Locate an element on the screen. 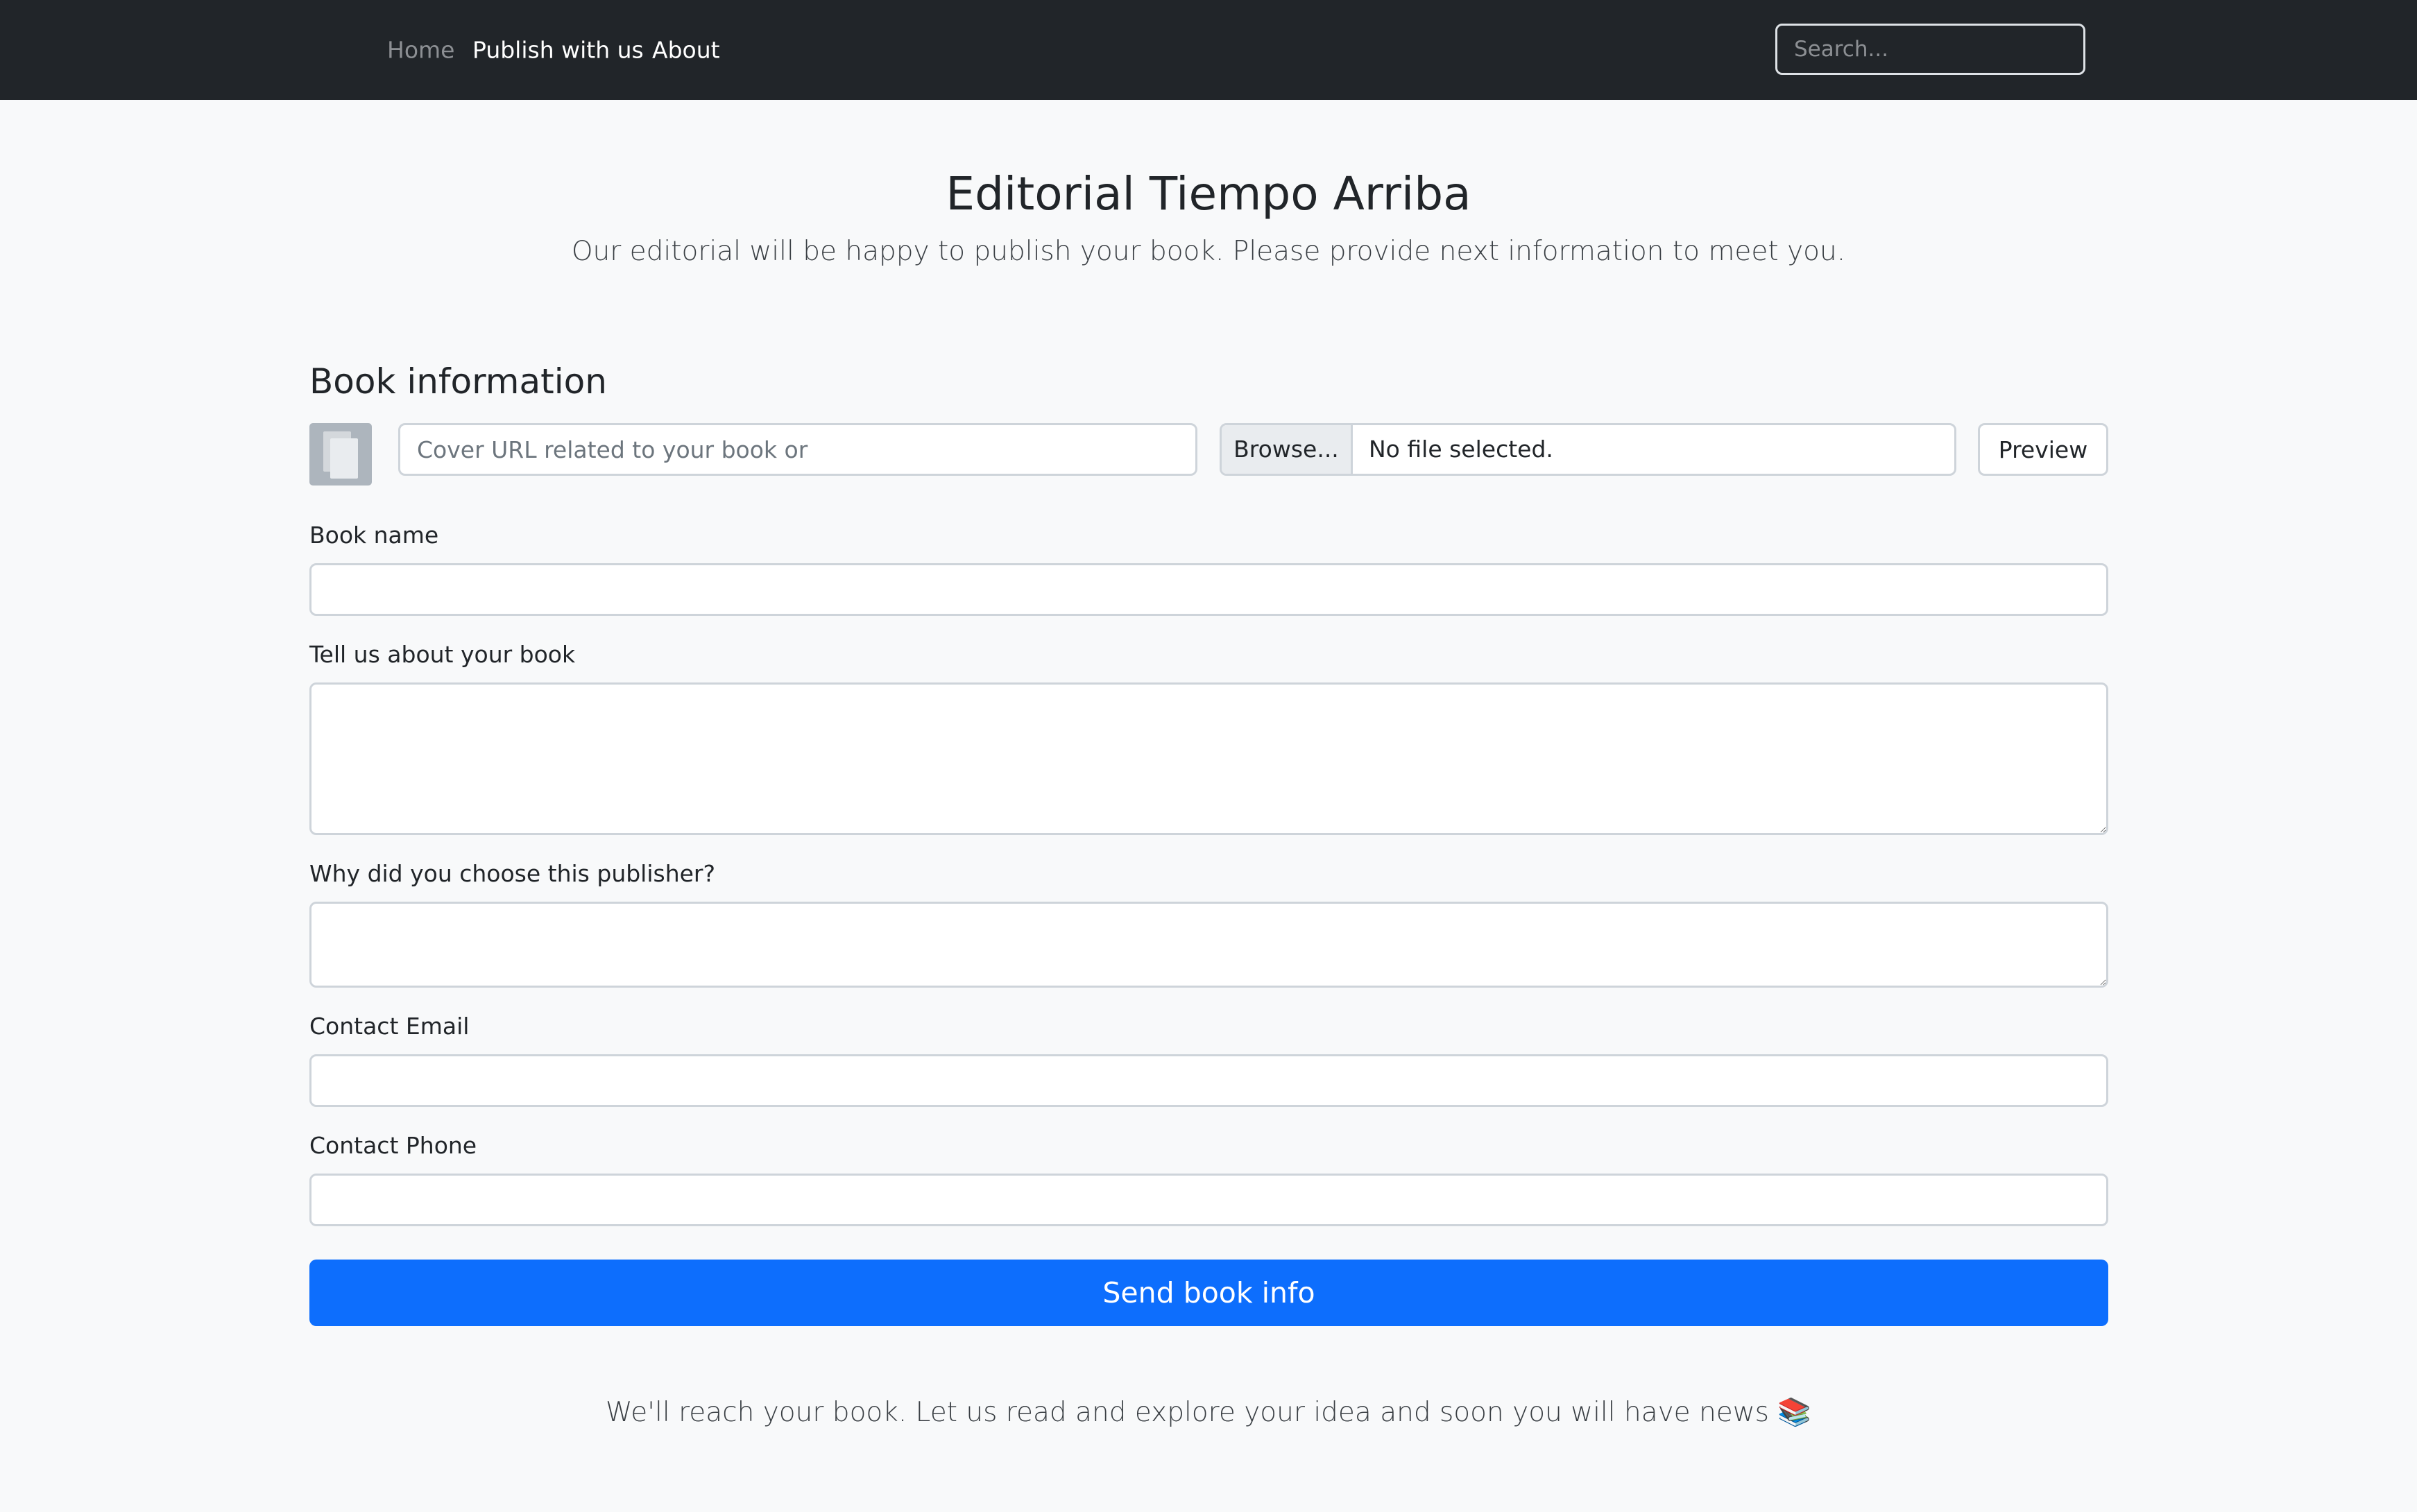 This screenshot has height=1512, width=2417. cover-thumb-page-front is located at coordinates (344, 459).